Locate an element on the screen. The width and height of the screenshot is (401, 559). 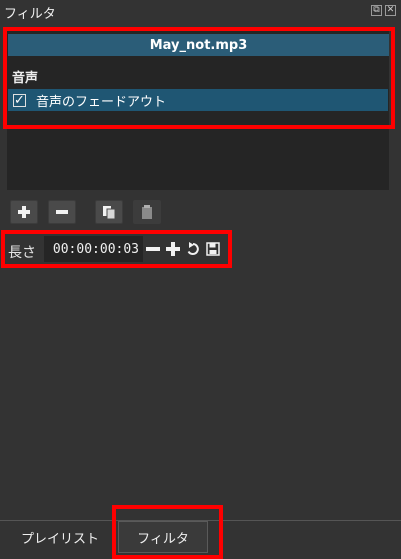
copy-icon is located at coordinates (109, 212).